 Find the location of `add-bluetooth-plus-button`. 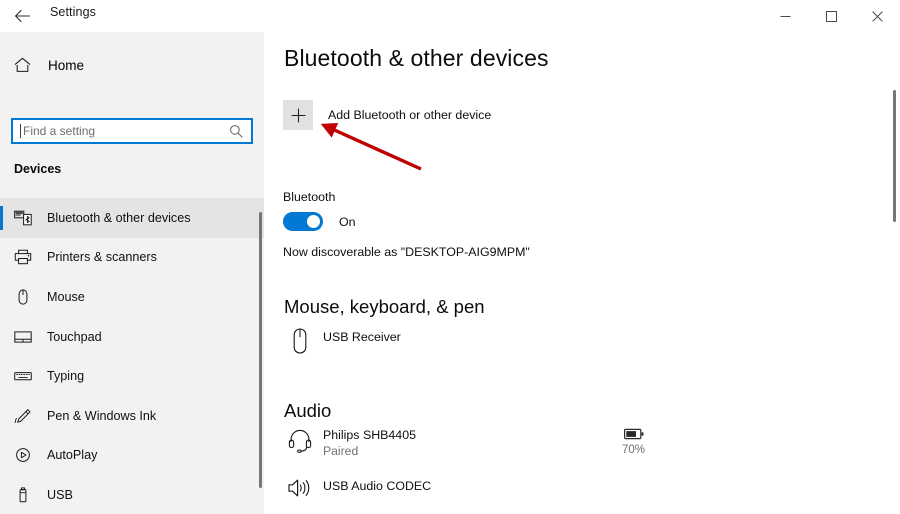

add-bluetooth-plus-button is located at coordinates (298, 115).